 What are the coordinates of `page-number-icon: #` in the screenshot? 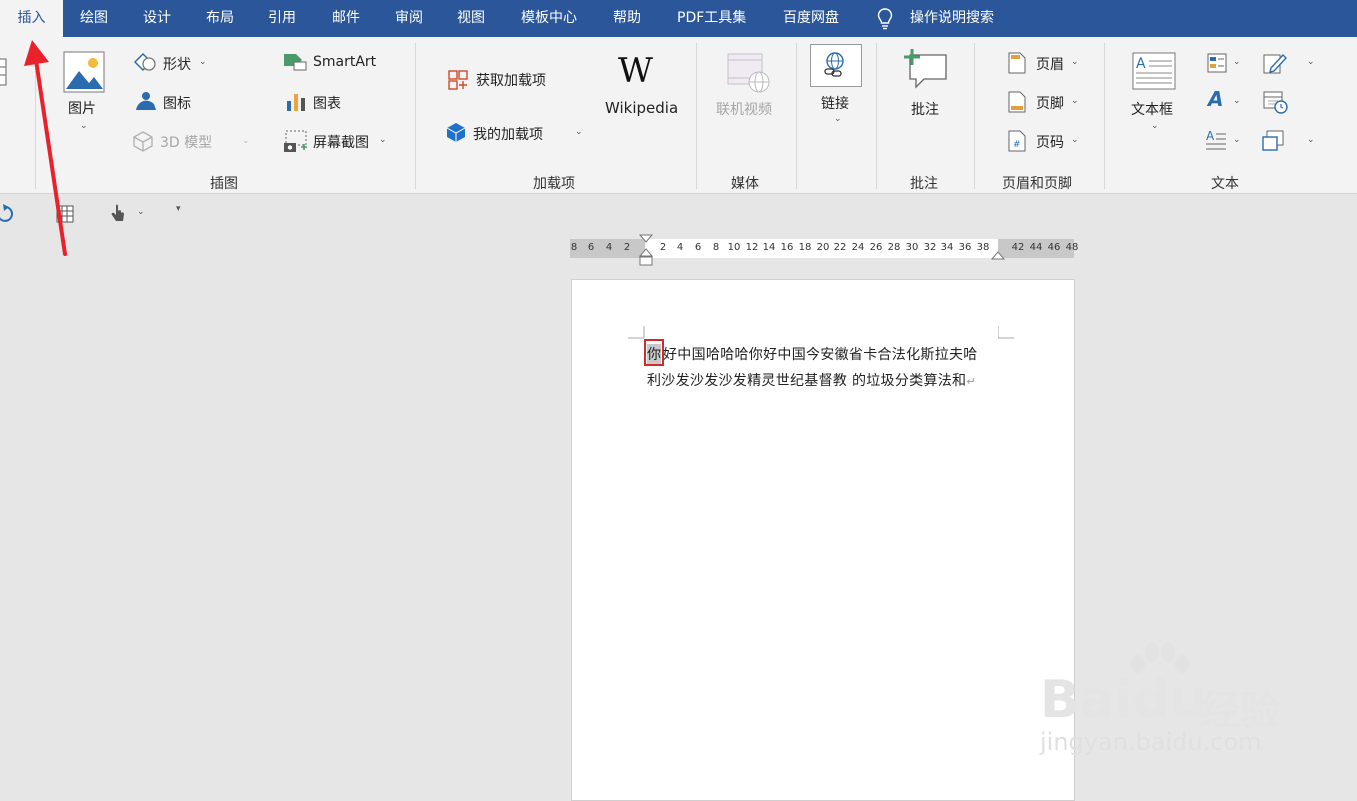 It's located at (1017, 141).